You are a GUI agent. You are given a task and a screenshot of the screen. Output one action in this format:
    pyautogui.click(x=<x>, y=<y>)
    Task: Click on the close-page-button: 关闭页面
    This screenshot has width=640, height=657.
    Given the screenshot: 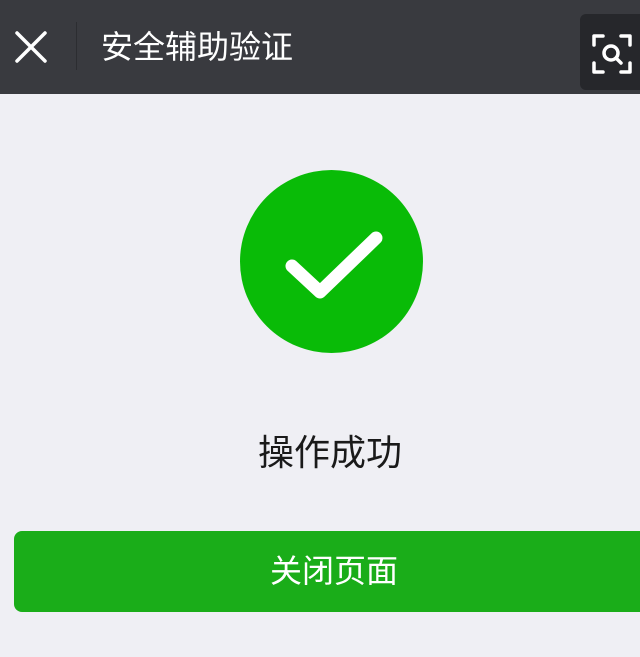 What is the action you would take?
    pyautogui.click(x=327, y=571)
    